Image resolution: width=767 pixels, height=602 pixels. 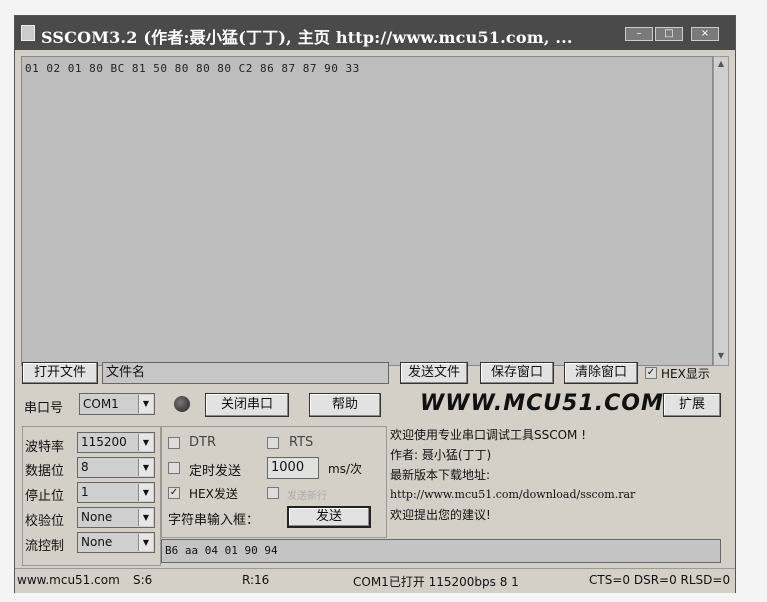 I want to click on rts-checkbox, so click(x=273, y=443).